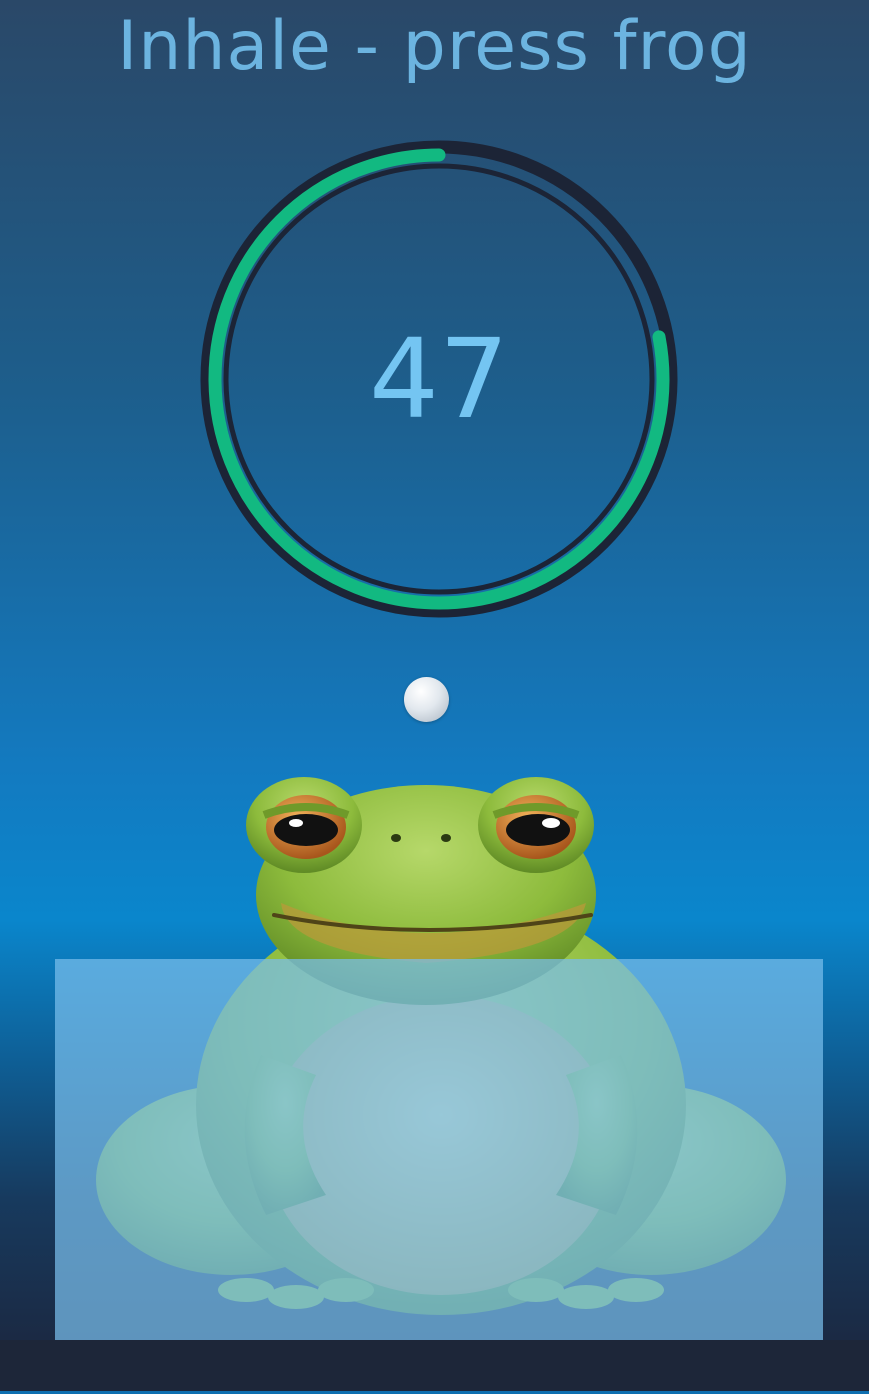 This screenshot has height=1394, width=869. I want to click on countdown-value: 47, so click(439, 379).